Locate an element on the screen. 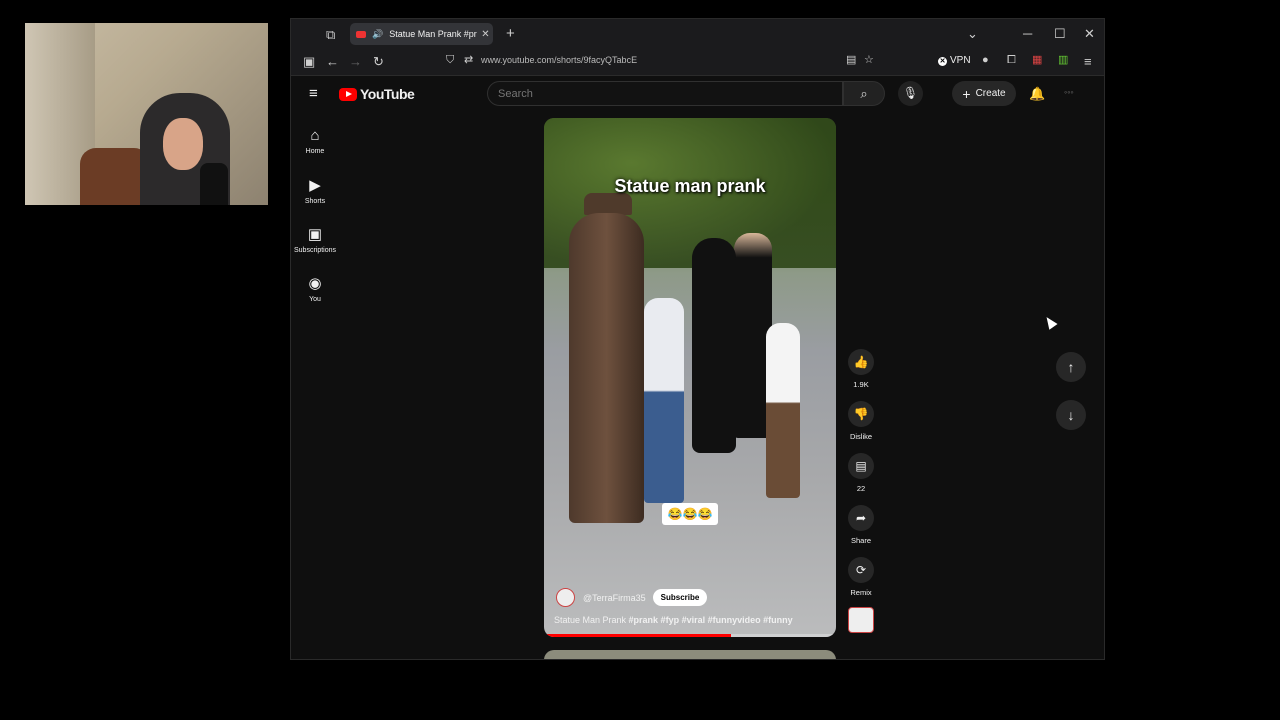 The width and height of the screenshot is (1280, 720). remix-icon: ⟳ is located at coordinates (861, 570).